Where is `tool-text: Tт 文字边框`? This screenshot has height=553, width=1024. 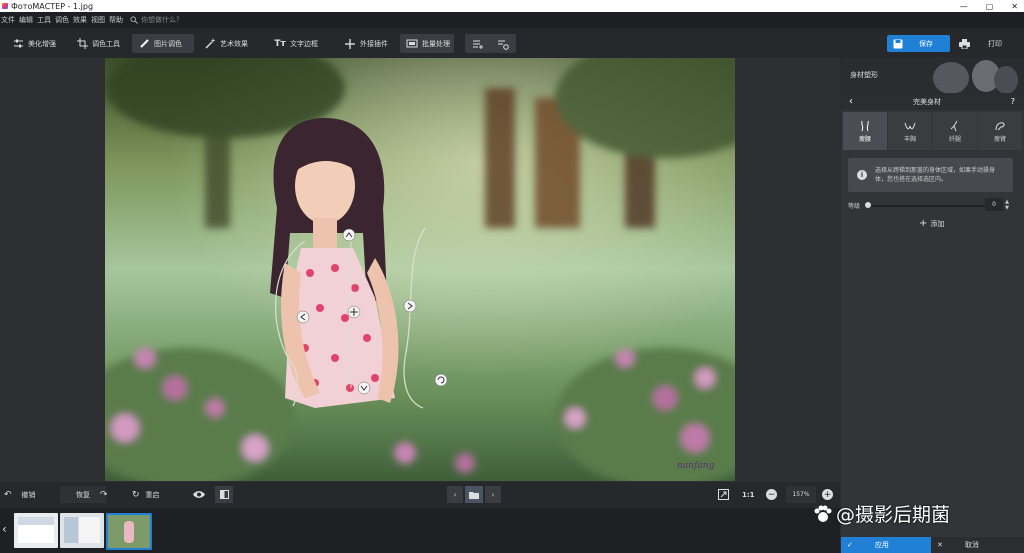
tool-text: Tт 文字边框 is located at coordinates (299, 43).